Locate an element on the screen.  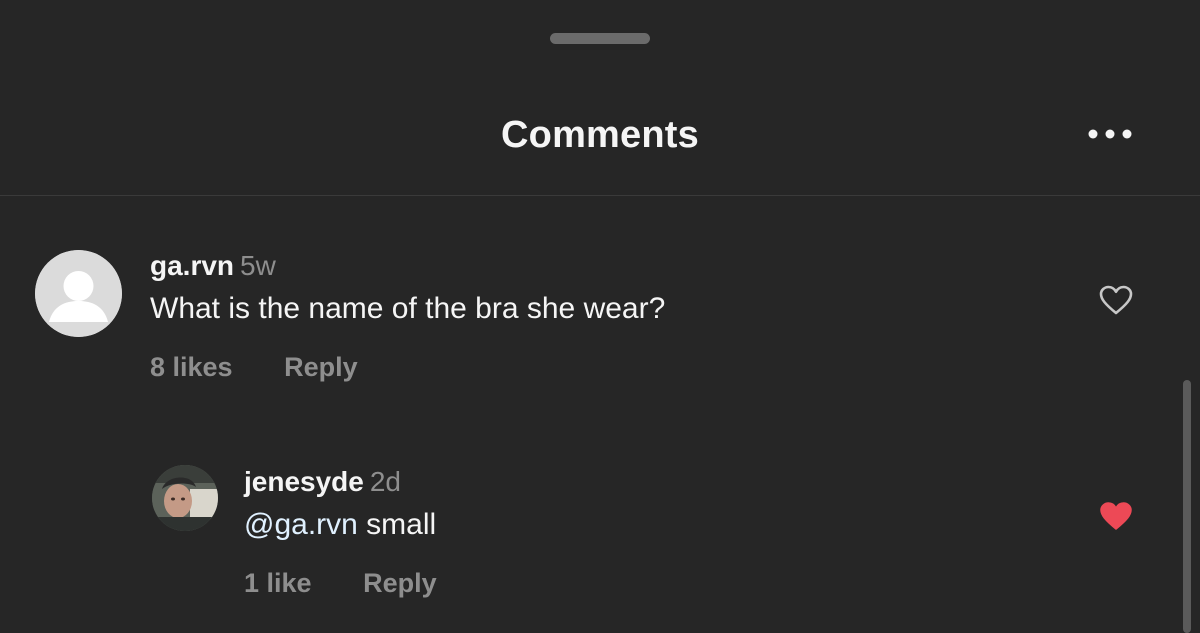
reply-likes-count: 1 like is located at coordinates (278, 583).